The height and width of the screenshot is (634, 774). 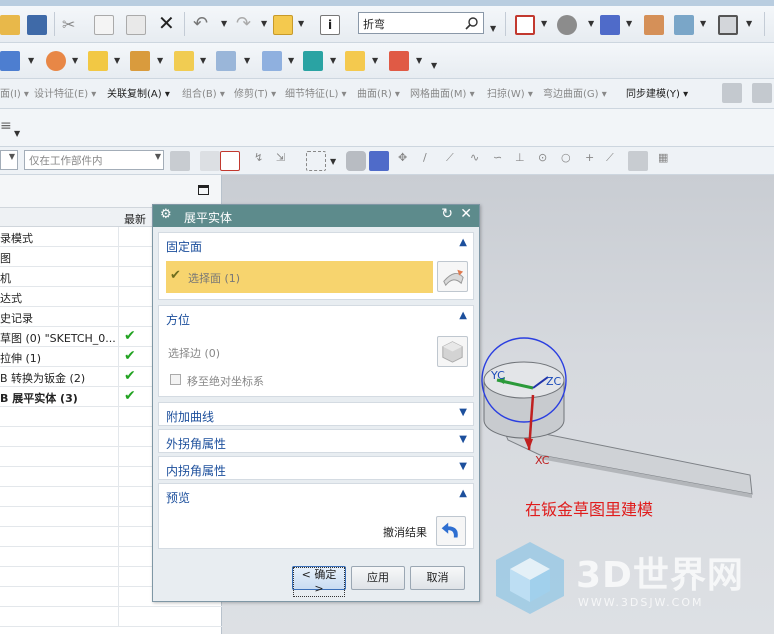 I want to click on feature-menu-item: 网格曲面(M) ▾, so click(x=442, y=92).